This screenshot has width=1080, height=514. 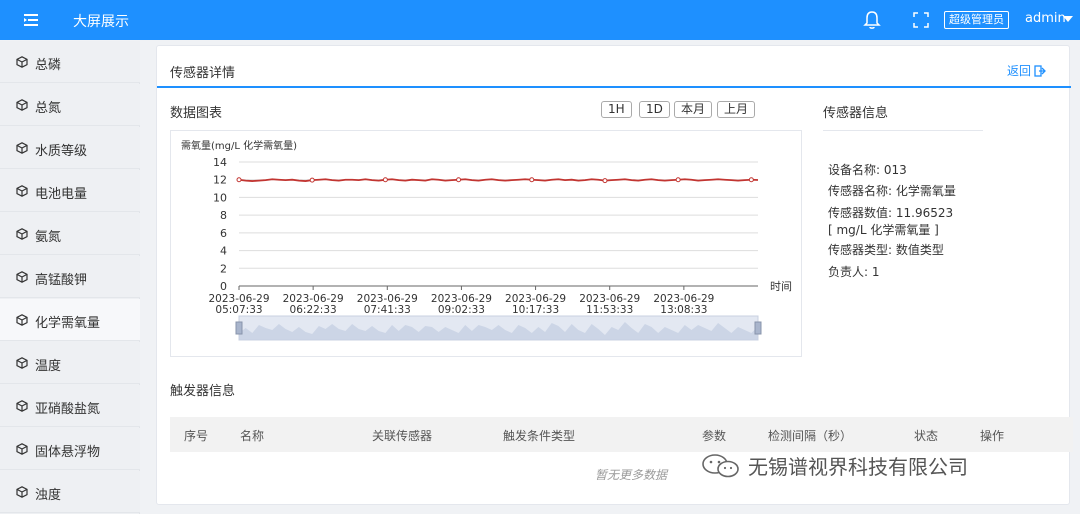 I want to click on chart-section-title: 数据图表, so click(x=196, y=113).